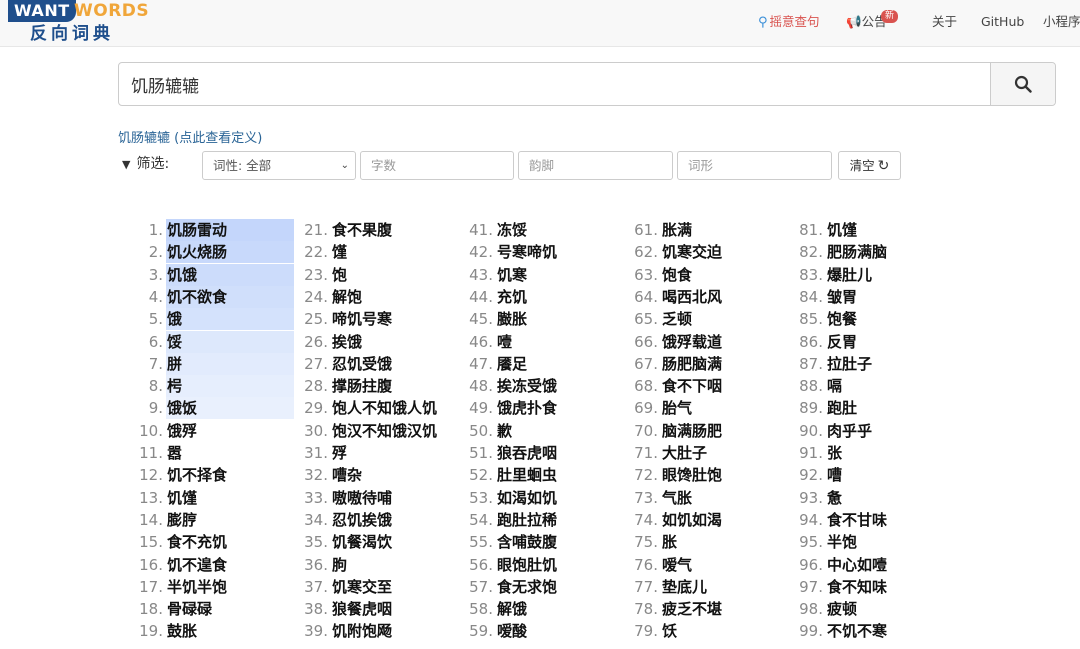 The height and width of the screenshot is (649, 1080). I want to click on result-word: 朐, so click(339, 565).